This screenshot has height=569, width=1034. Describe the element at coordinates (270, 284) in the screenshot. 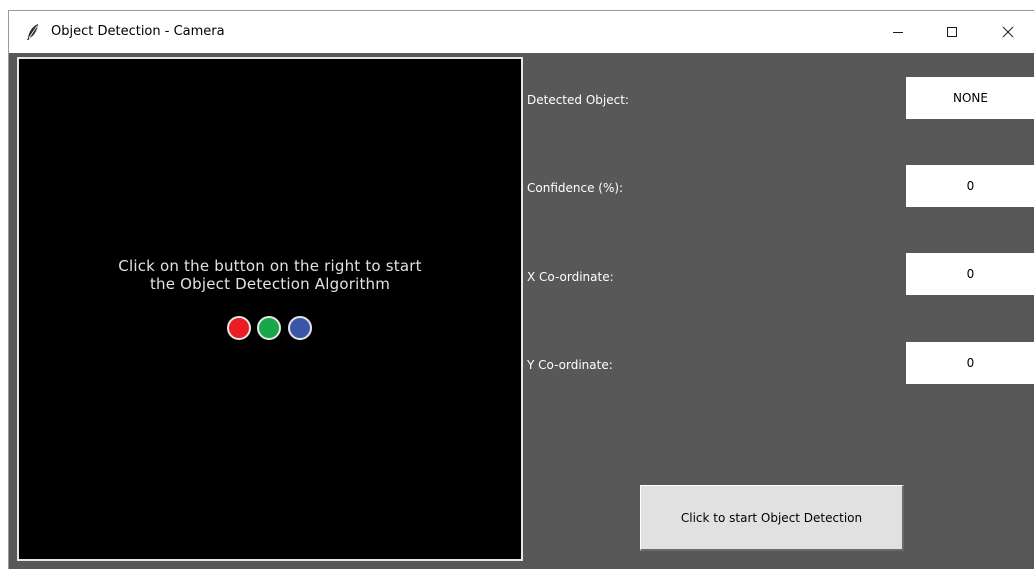

I see `canvas-message-line2: the Object Detection Algorithm` at that location.